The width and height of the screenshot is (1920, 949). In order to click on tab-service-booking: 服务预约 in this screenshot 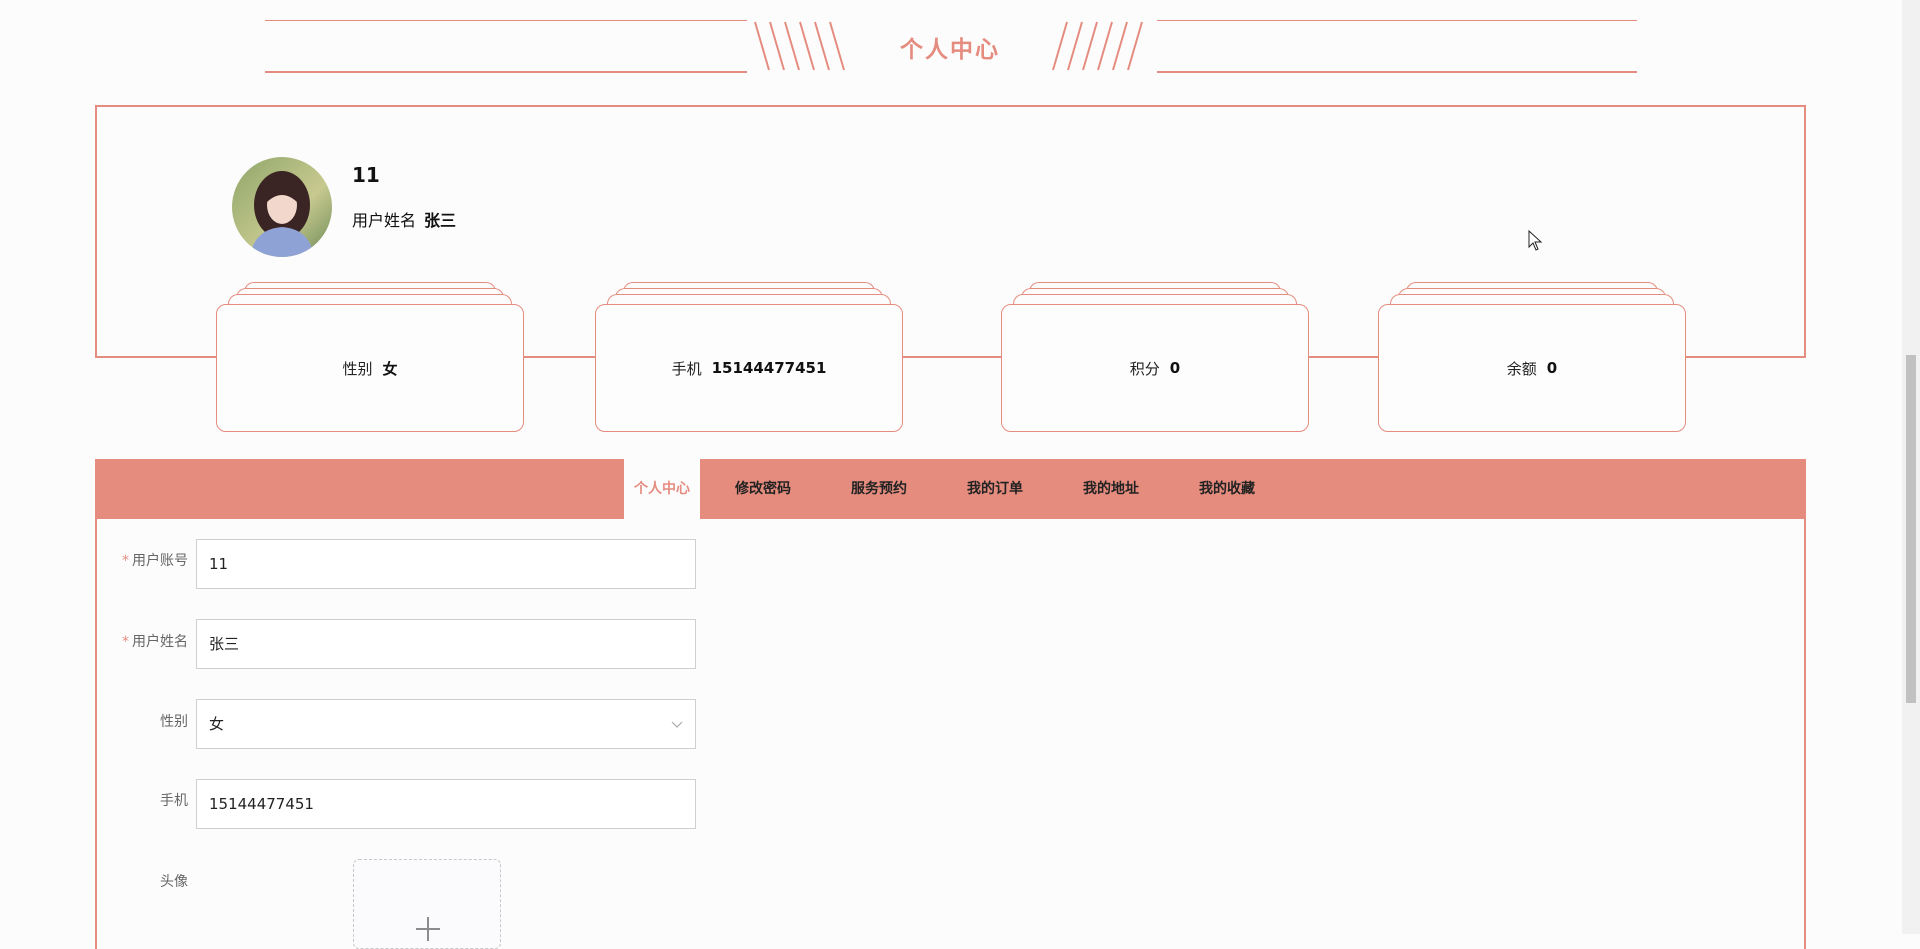, I will do `click(879, 489)`.